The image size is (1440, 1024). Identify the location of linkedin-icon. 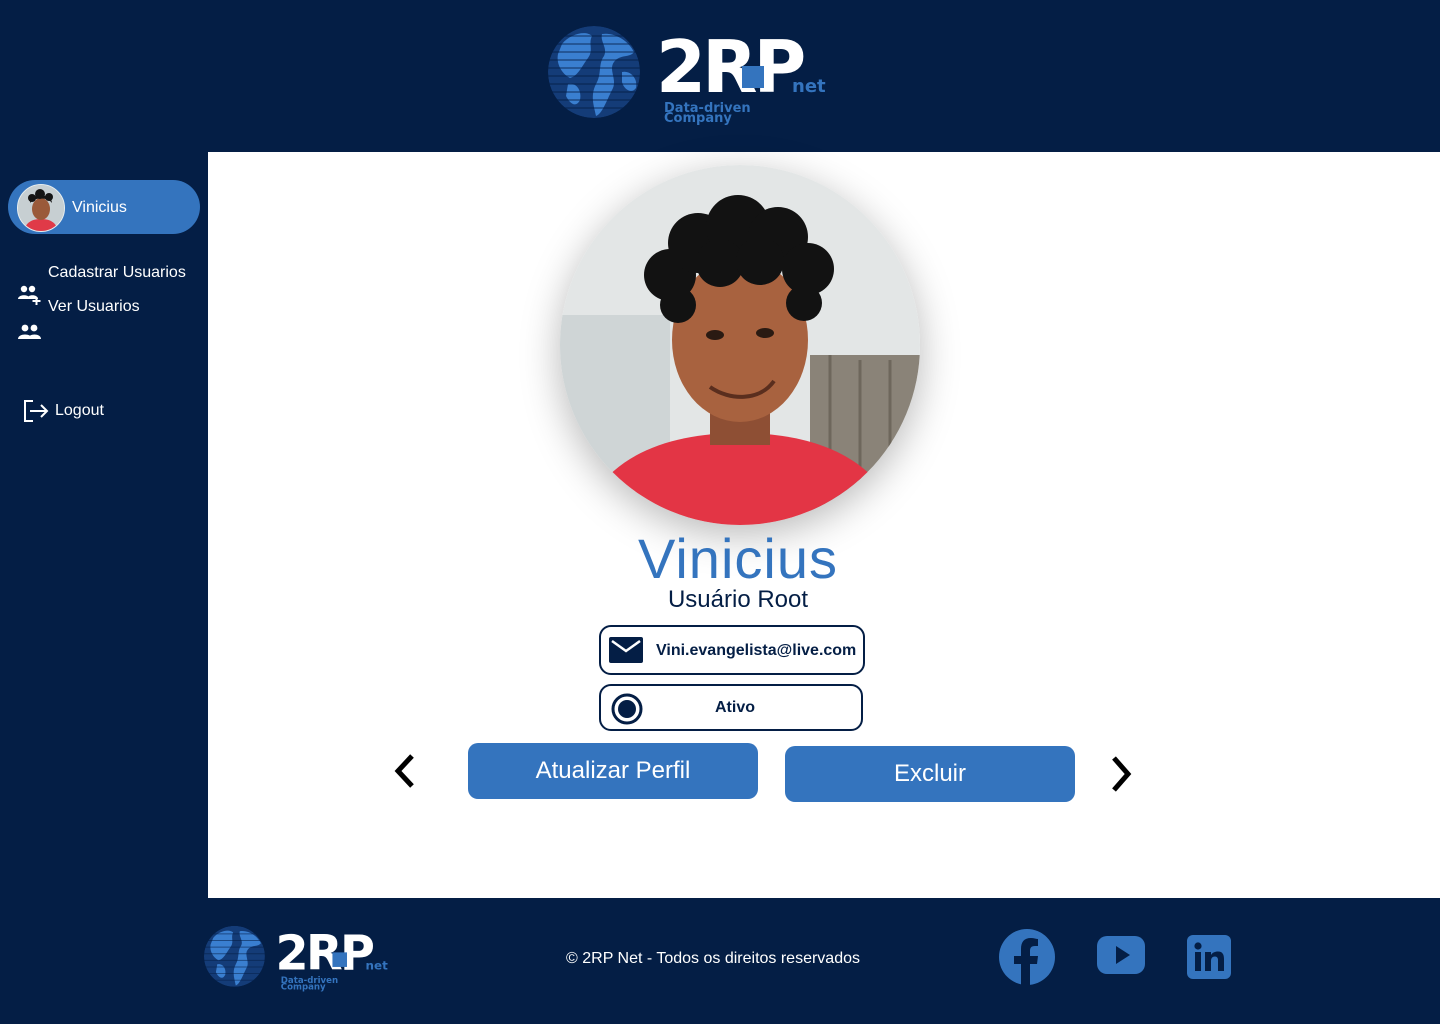
(1209, 957).